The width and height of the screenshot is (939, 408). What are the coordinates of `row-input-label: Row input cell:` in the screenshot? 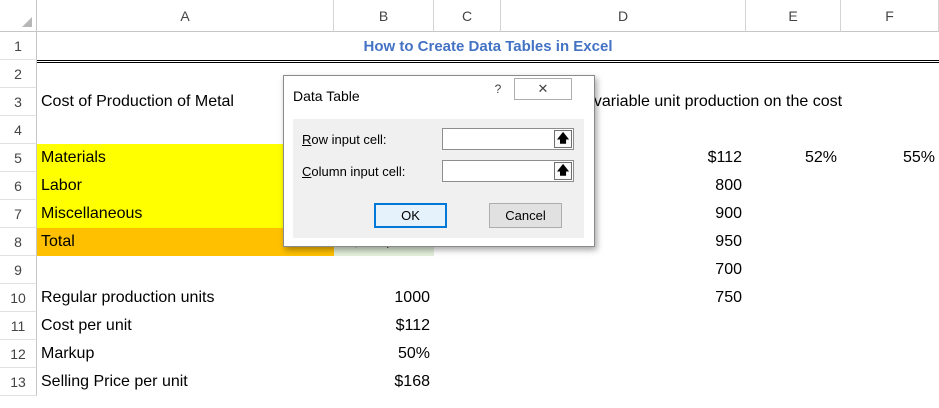 It's located at (344, 139).